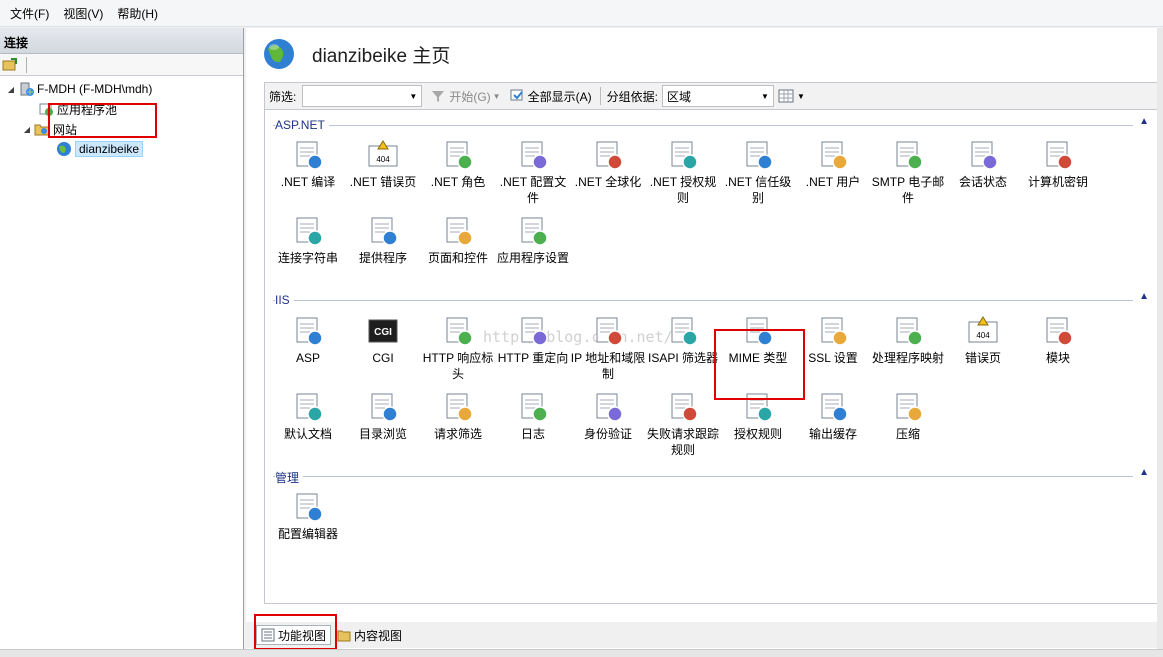 This screenshot has width=1163, height=657. Describe the element at coordinates (833, 416) in the screenshot. I see `output-caching: 输出缓存` at that location.